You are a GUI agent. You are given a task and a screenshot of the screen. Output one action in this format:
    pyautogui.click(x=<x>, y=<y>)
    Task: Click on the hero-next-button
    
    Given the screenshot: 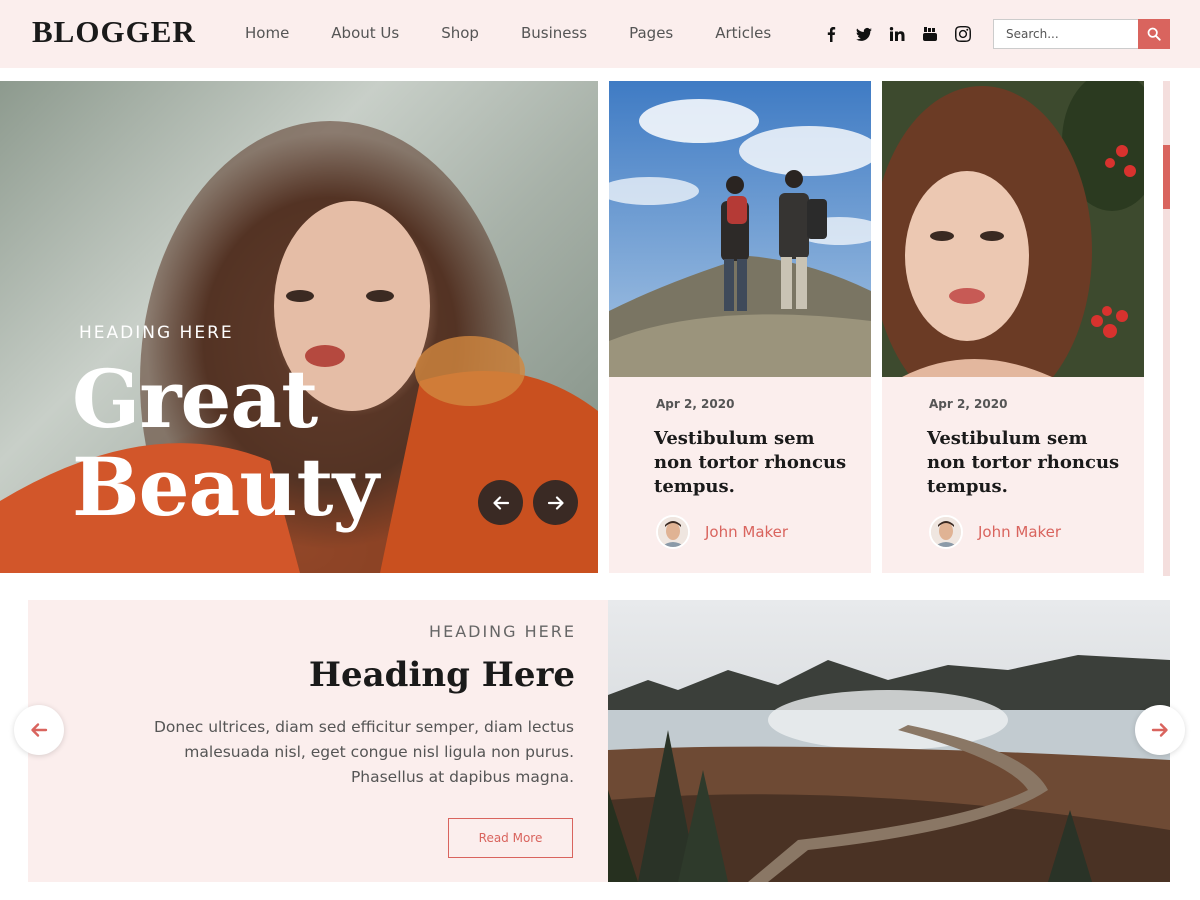 What is the action you would take?
    pyautogui.click(x=555, y=502)
    